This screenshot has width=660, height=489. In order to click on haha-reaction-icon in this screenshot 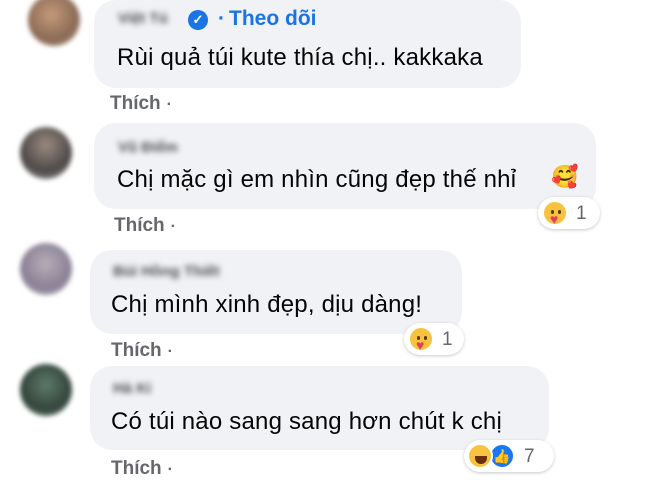, I will do `click(480, 456)`.